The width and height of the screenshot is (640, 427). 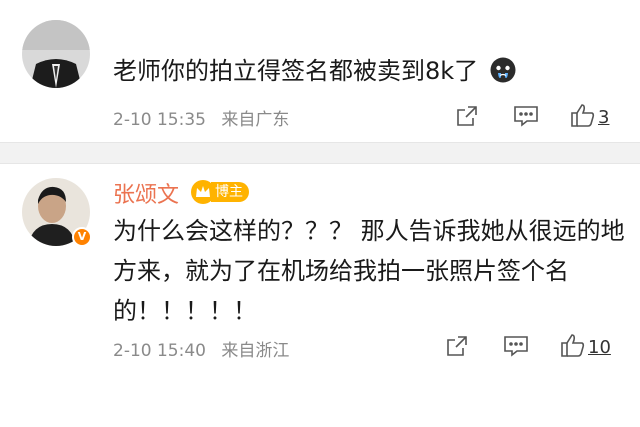 I want to click on verified-badge-icon: V, so click(x=82, y=237).